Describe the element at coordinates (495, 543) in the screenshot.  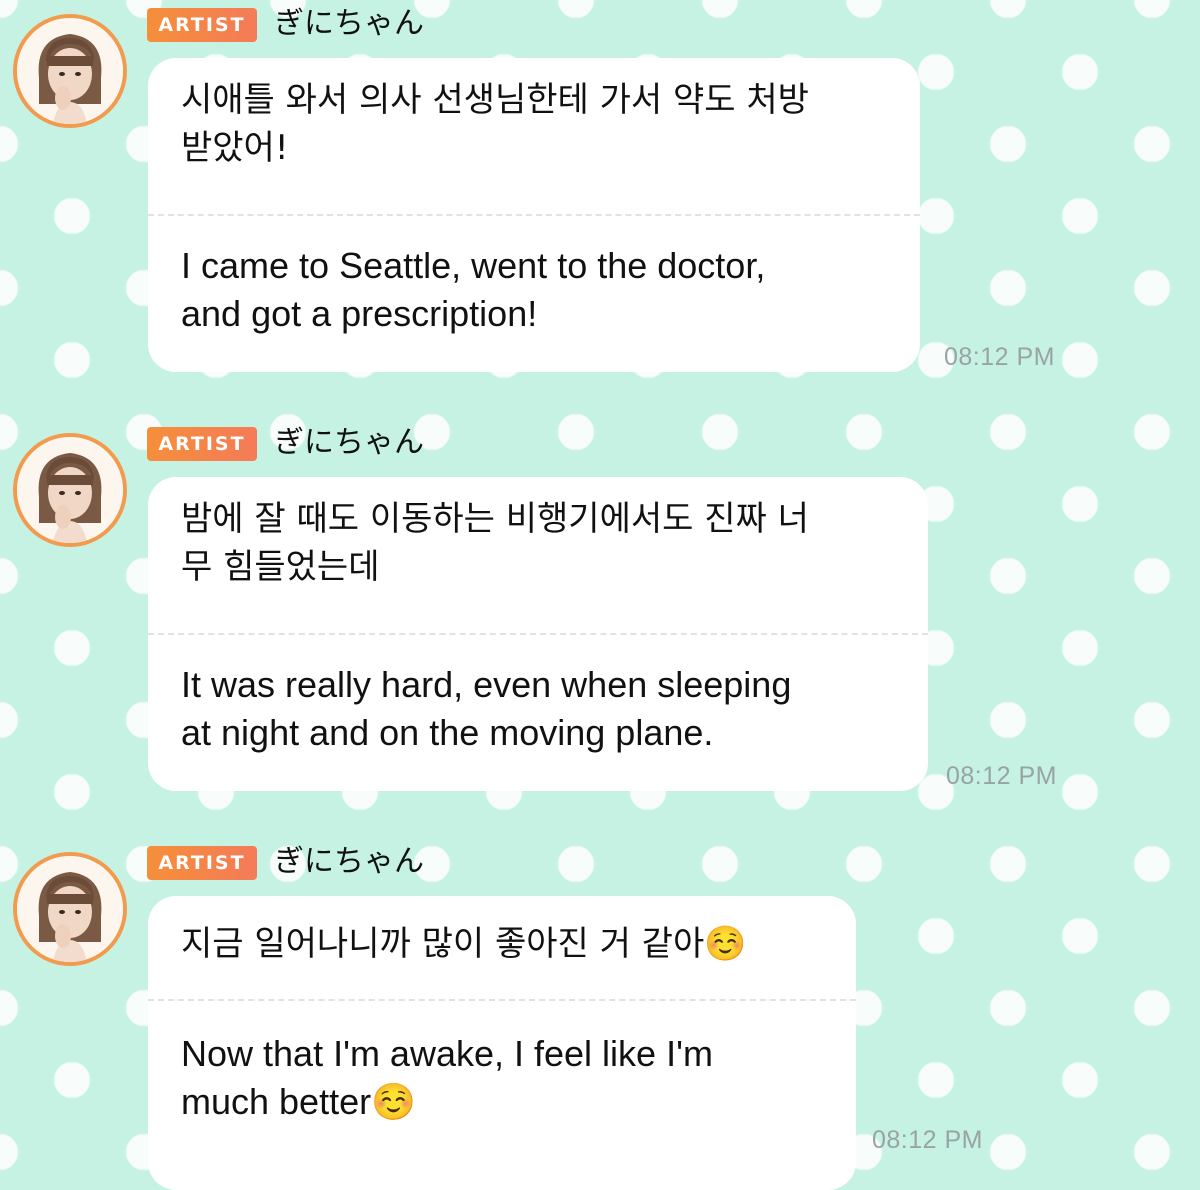
I see `message-text-korean: 밤에 잘 때도 이동하는 비행기에서도 진짜 너 무 힘들었는데` at that location.